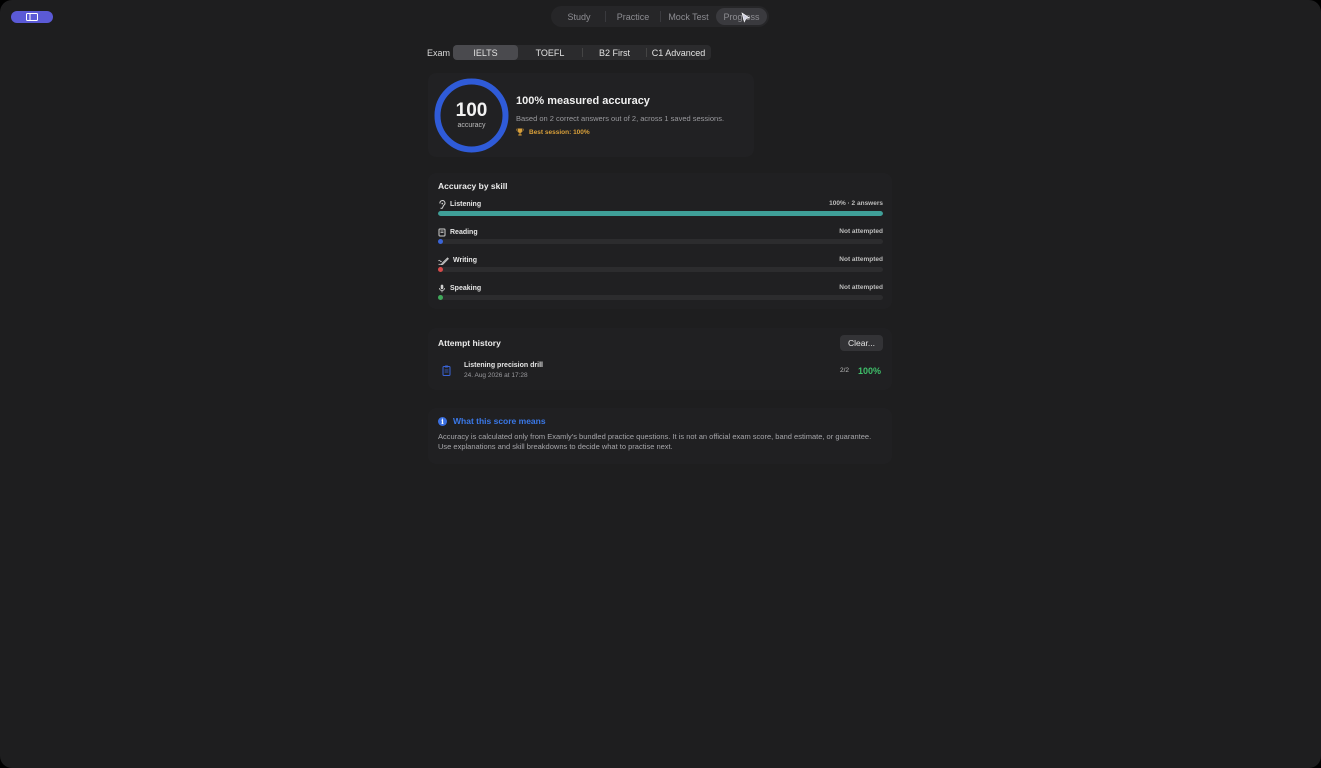  Describe the element at coordinates (579, 16) in the screenshot. I see `tab-study: Study` at that location.